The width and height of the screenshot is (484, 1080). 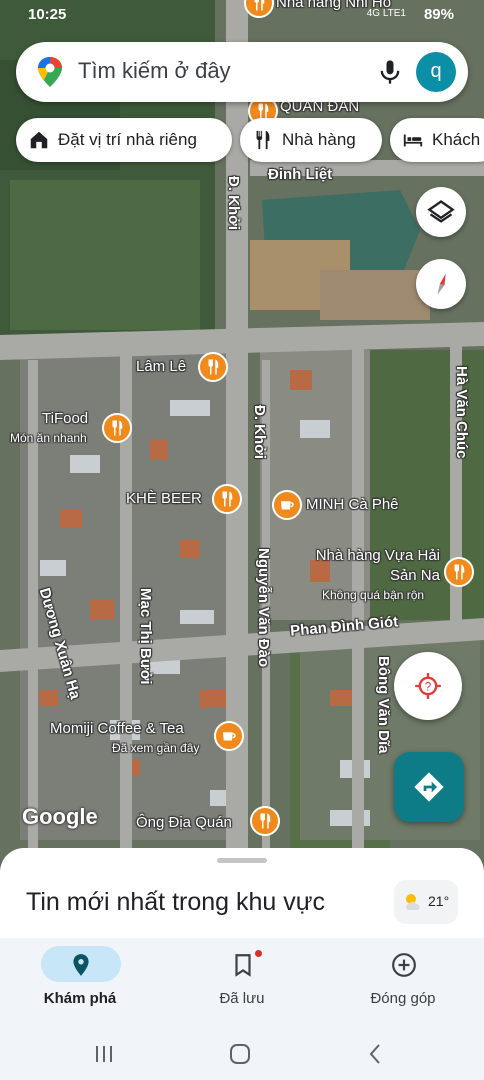 I want to click on google-attribution: Google, so click(x=60, y=816).